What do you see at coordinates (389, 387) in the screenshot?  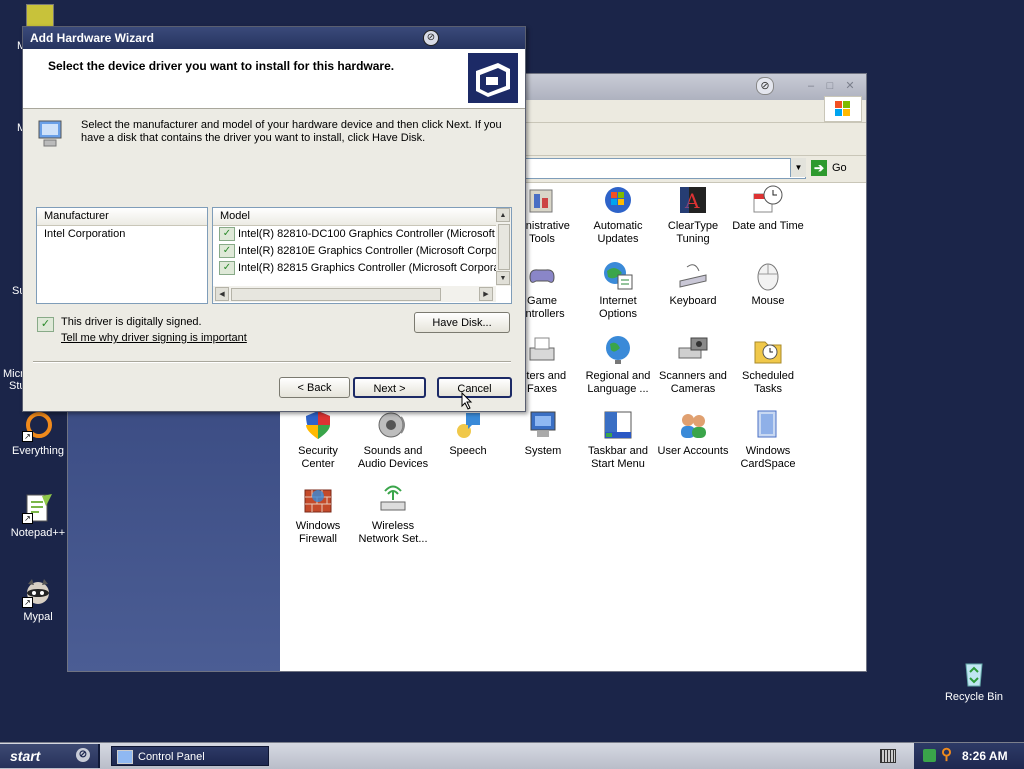 I see `next-button: Next >` at bounding box center [389, 387].